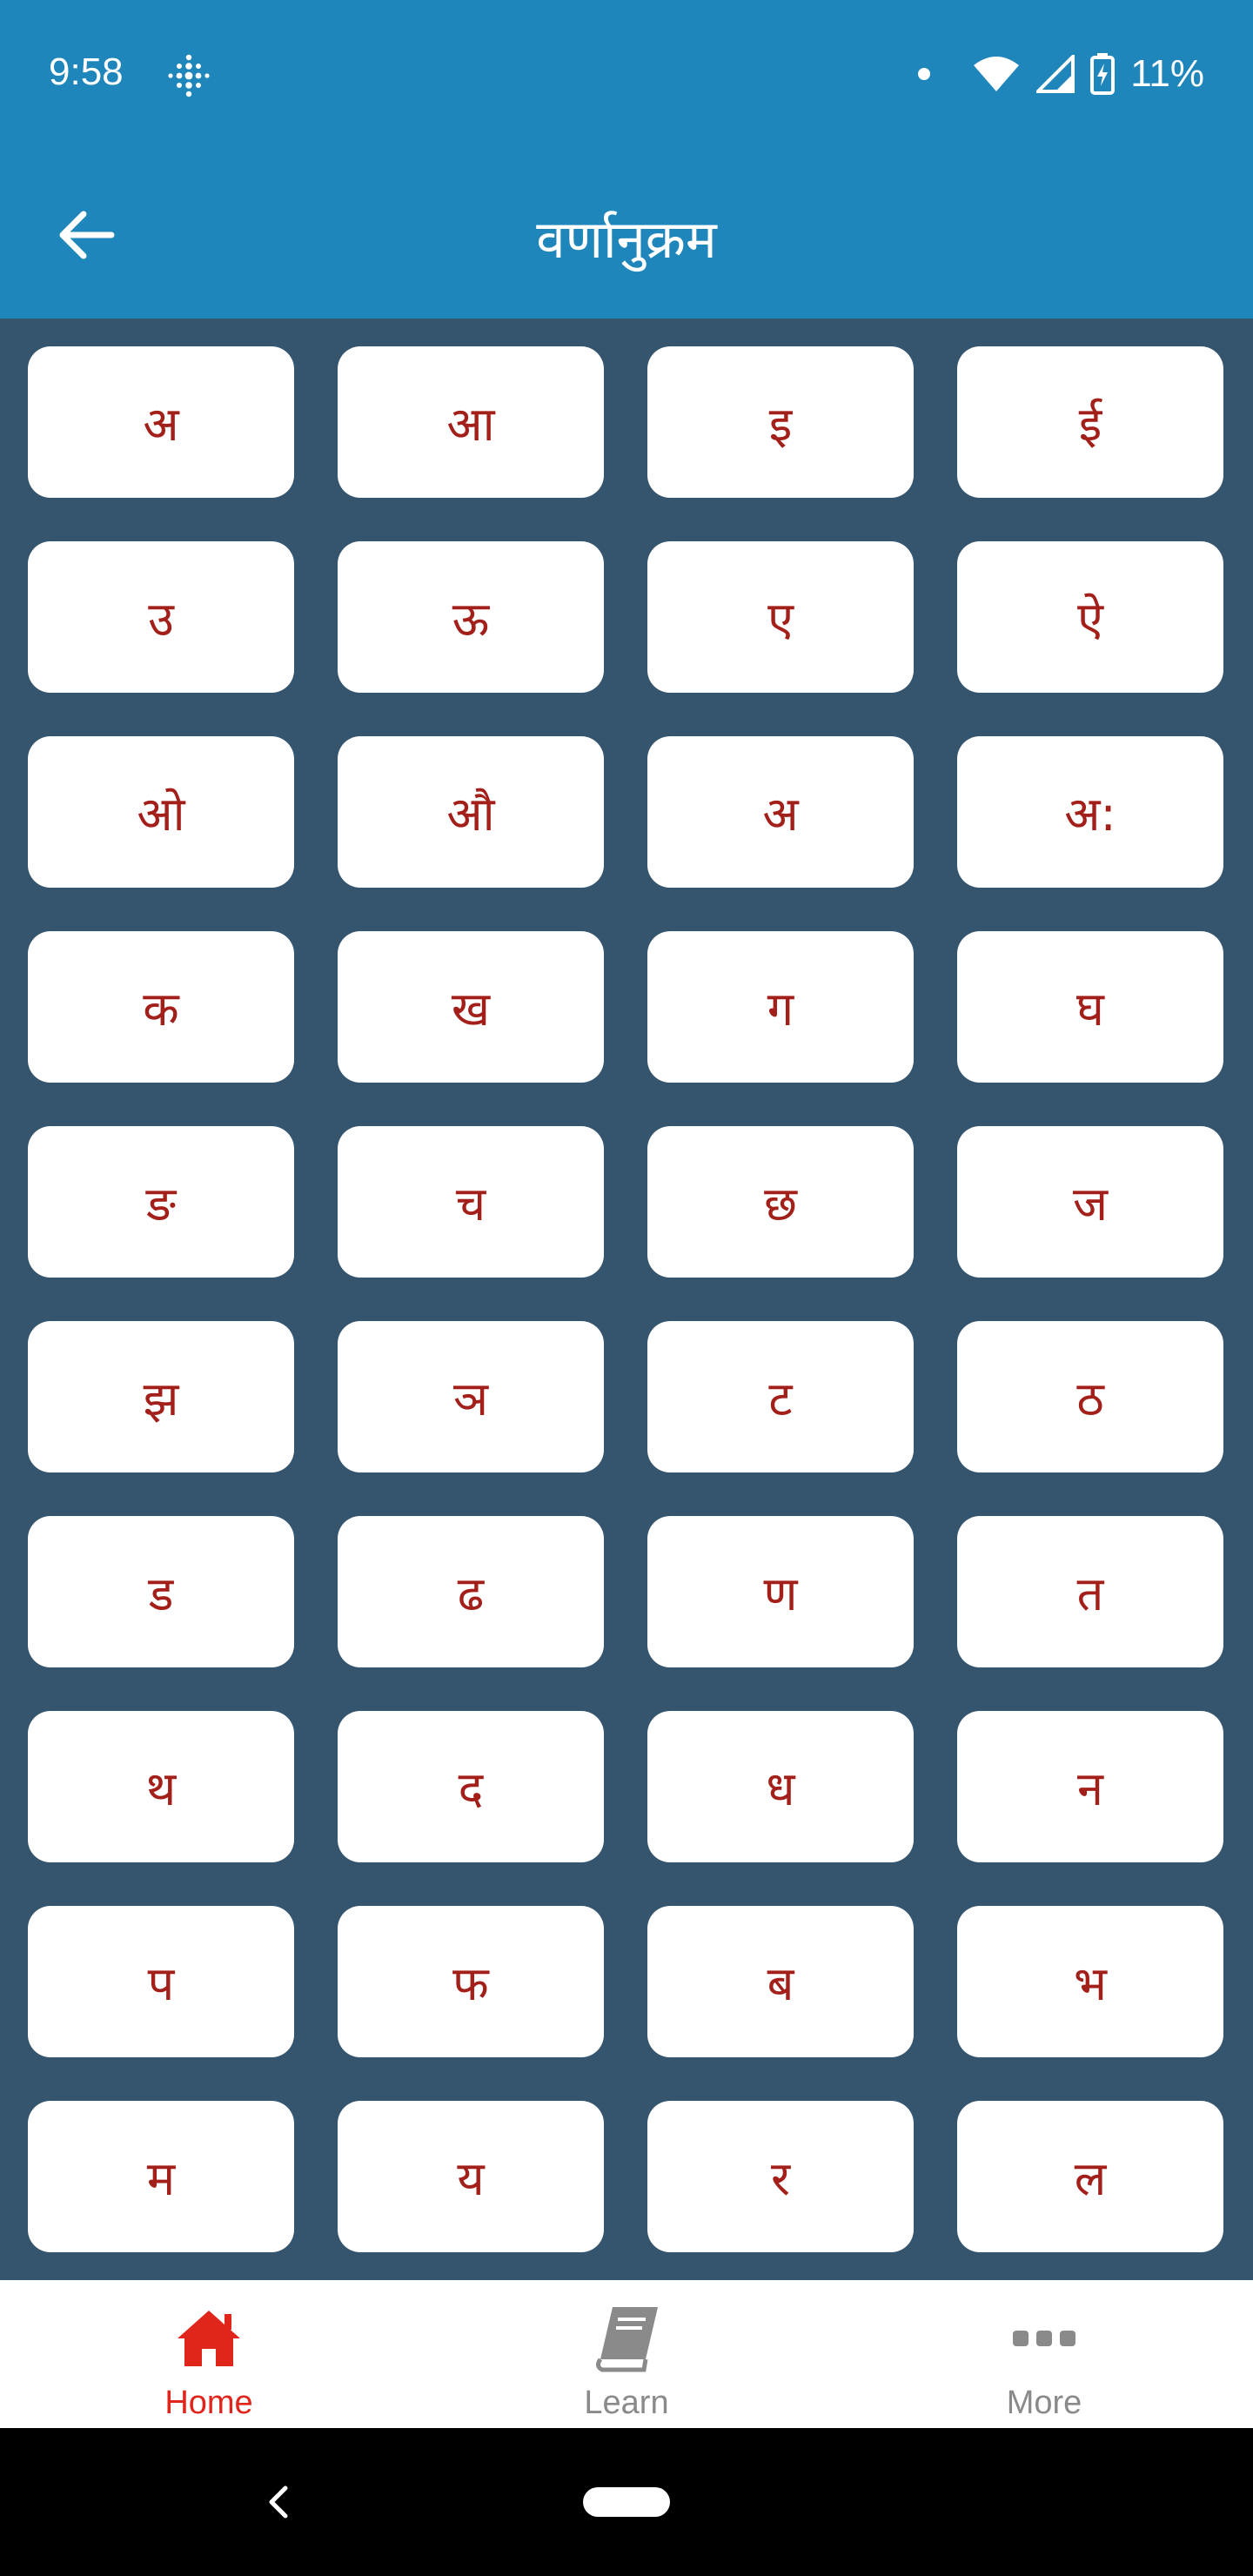 The height and width of the screenshot is (2576, 1253). I want to click on letter-card: छ, so click(780, 1202).